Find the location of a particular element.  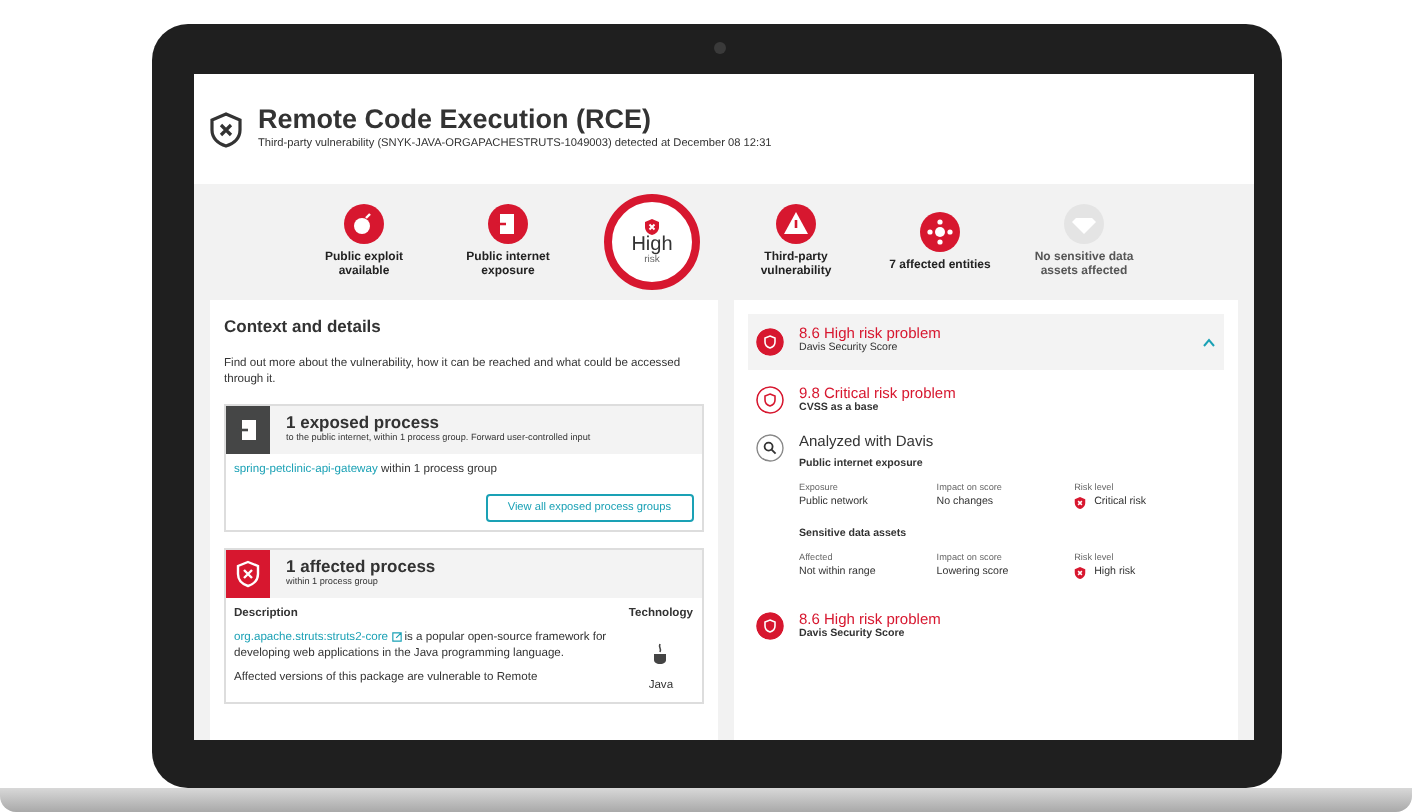

page-title: Remote Code Execution (RCE) is located at coordinates (456, 120).